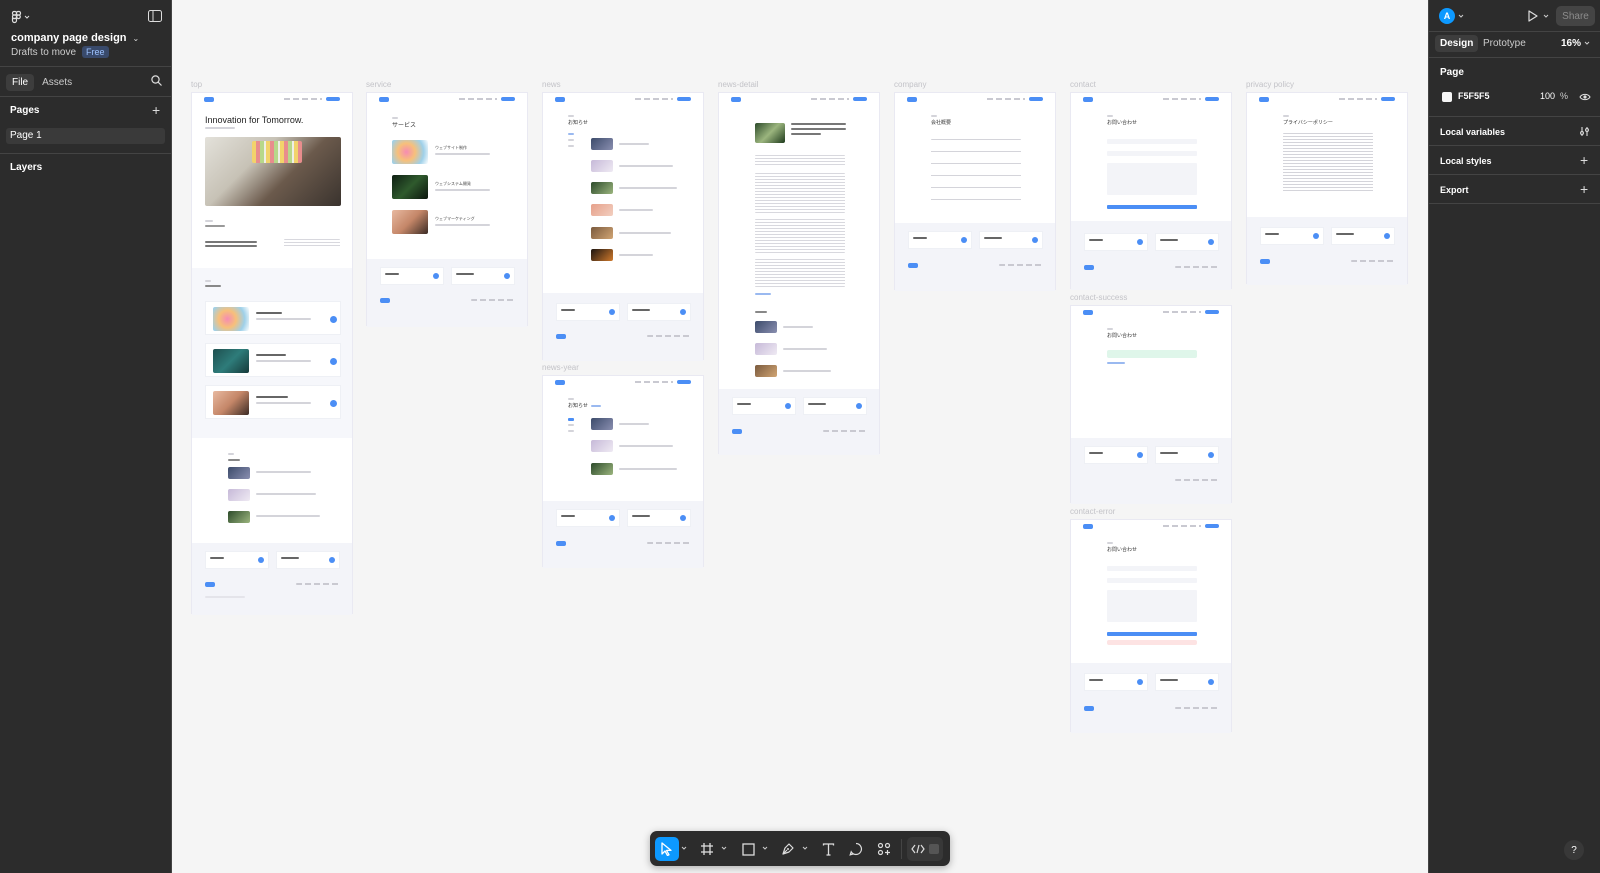 This screenshot has width=1600, height=873. I want to click on dev-mode-button, so click(925, 849).